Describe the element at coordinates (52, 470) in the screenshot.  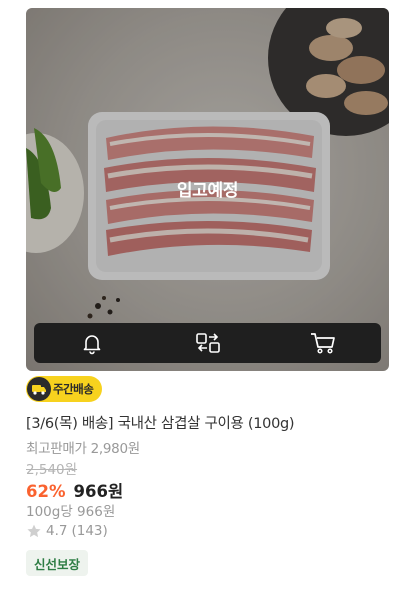
I see `original-price: 2,540원` at that location.